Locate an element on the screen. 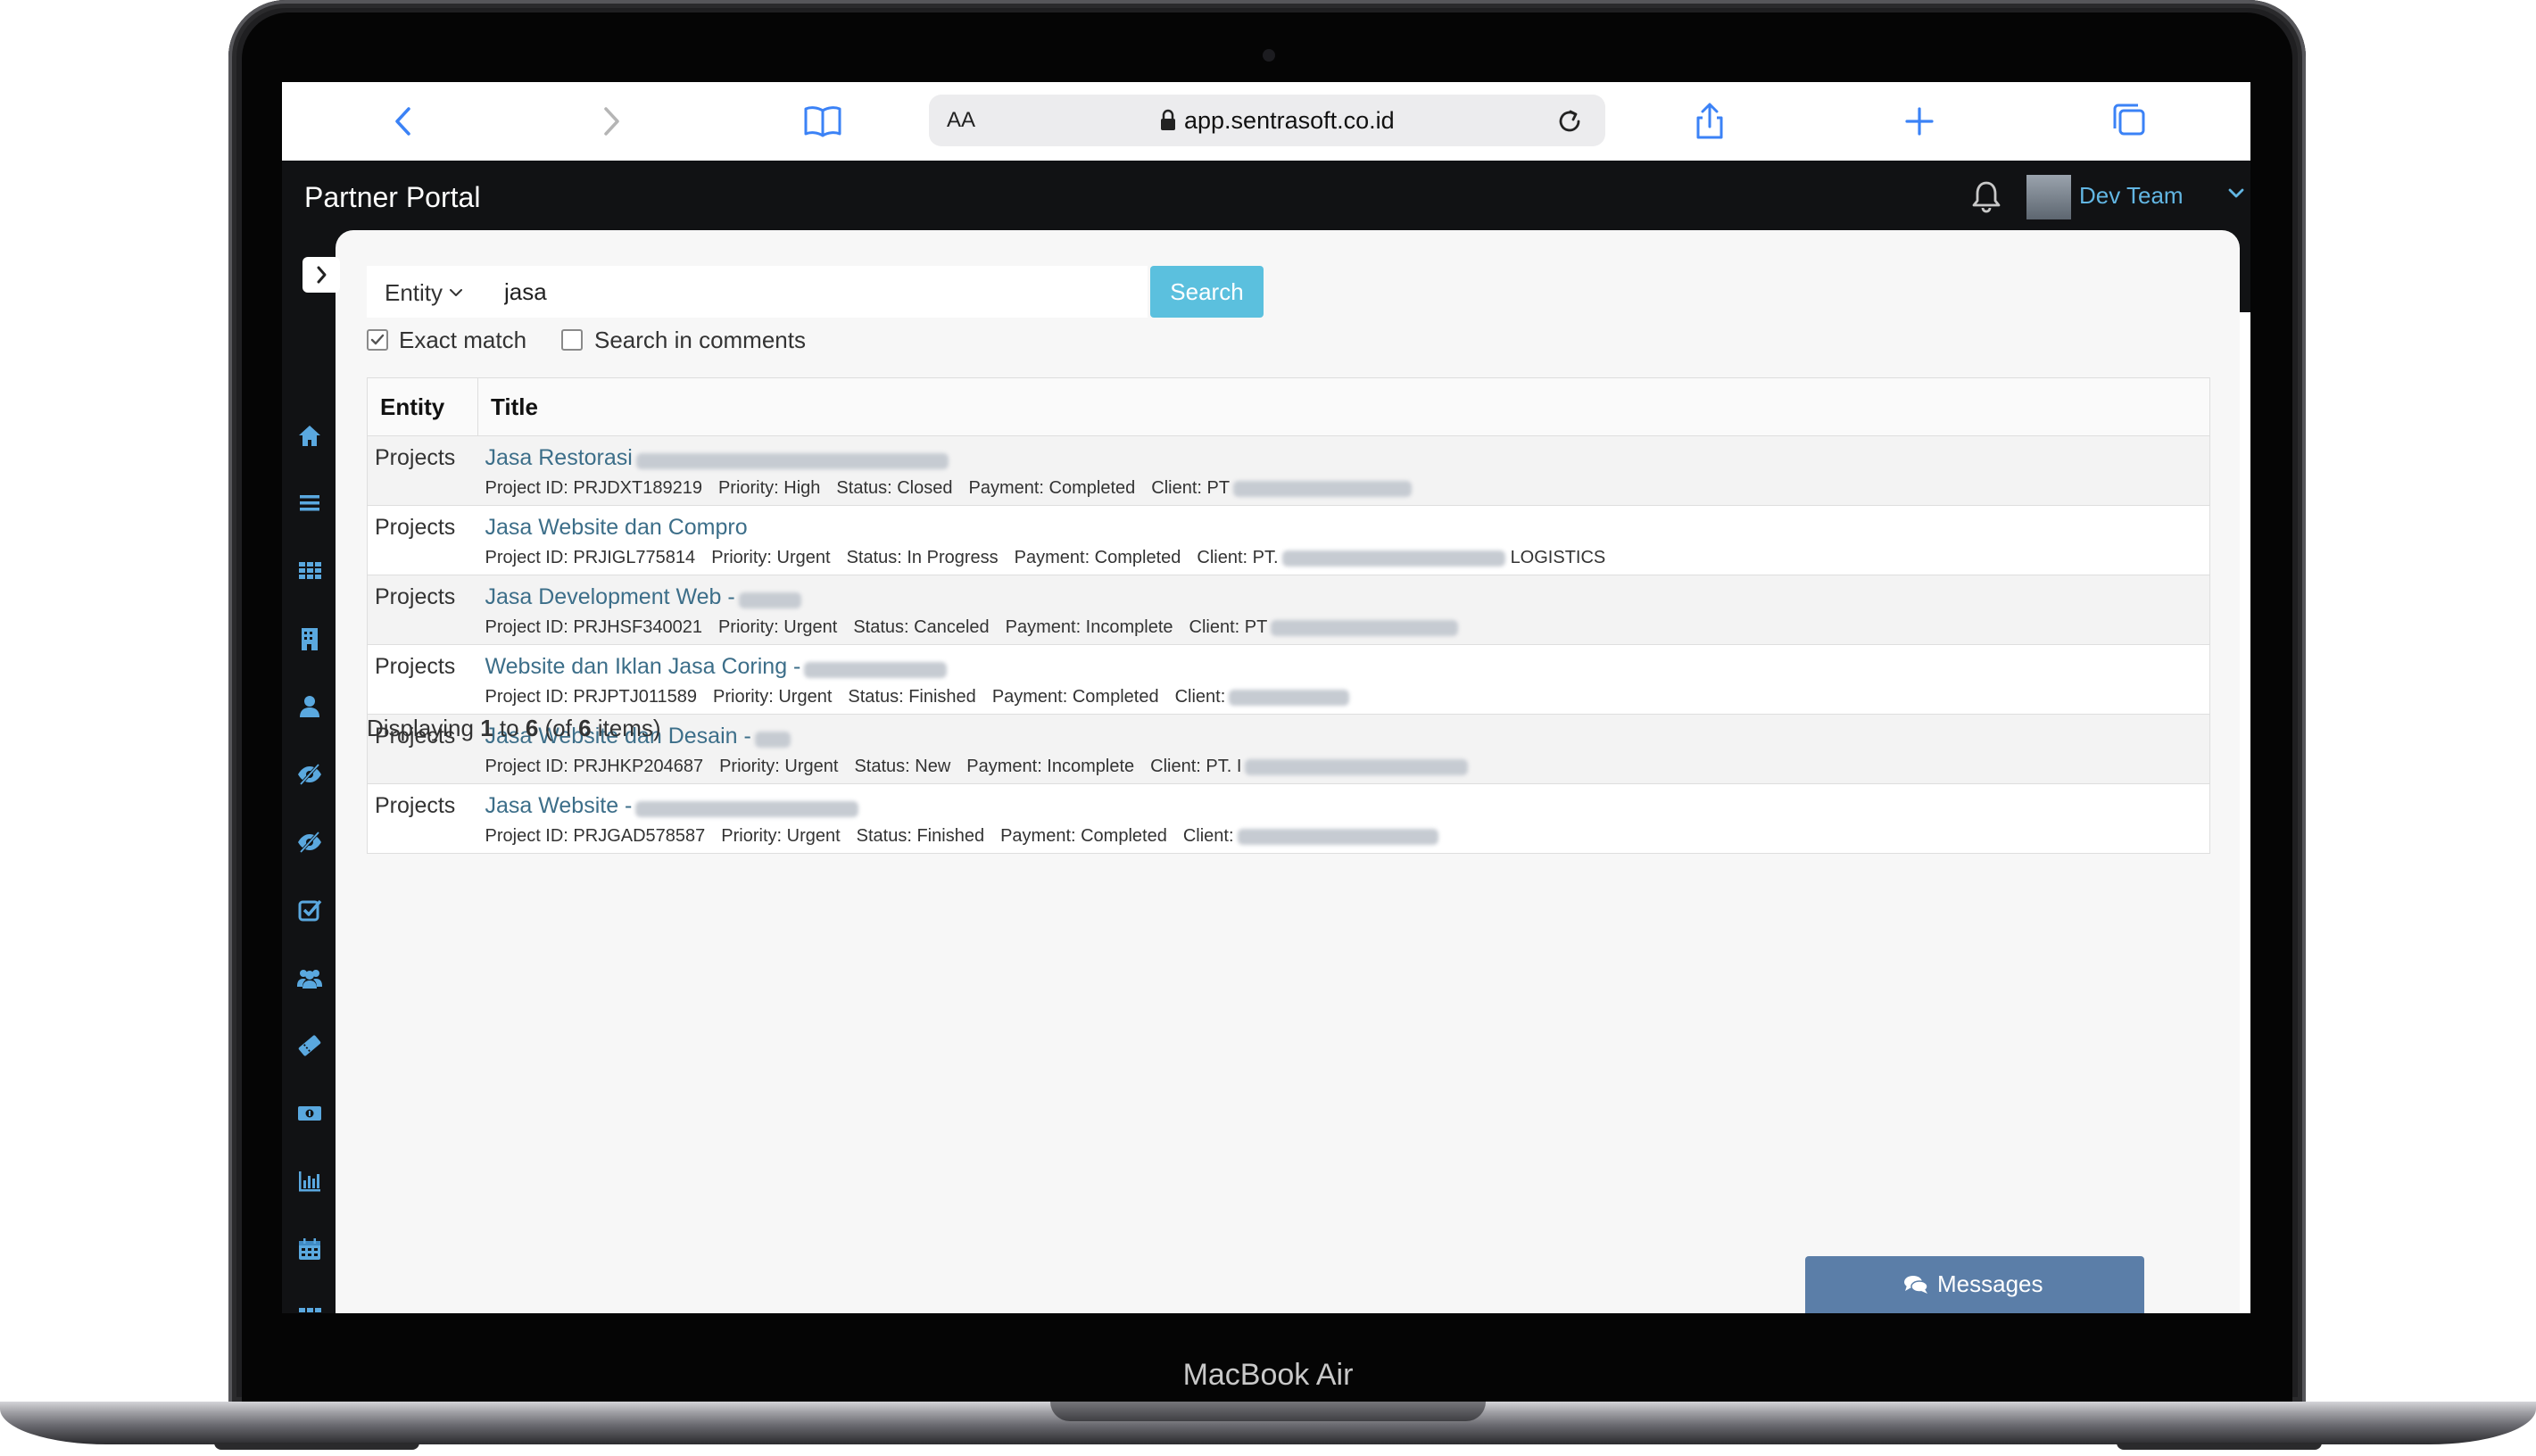  status: Status: Canceled is located at coordinates (921, 627).